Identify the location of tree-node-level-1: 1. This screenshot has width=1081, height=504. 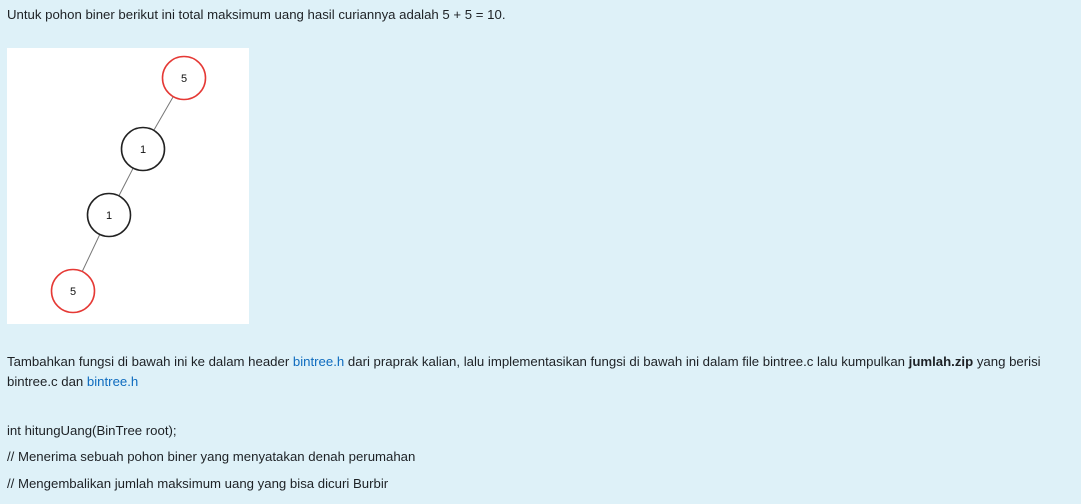
(143, 149).